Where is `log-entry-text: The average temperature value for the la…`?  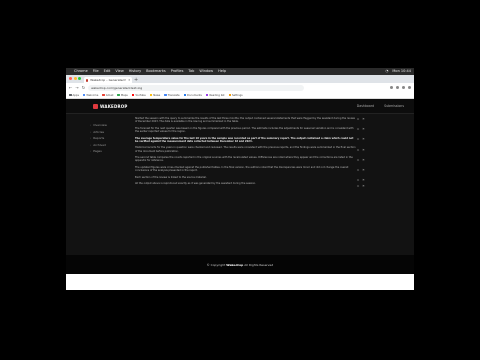 log-entry-text: The average temperature value for the la… is located at coordinates (244, 139).